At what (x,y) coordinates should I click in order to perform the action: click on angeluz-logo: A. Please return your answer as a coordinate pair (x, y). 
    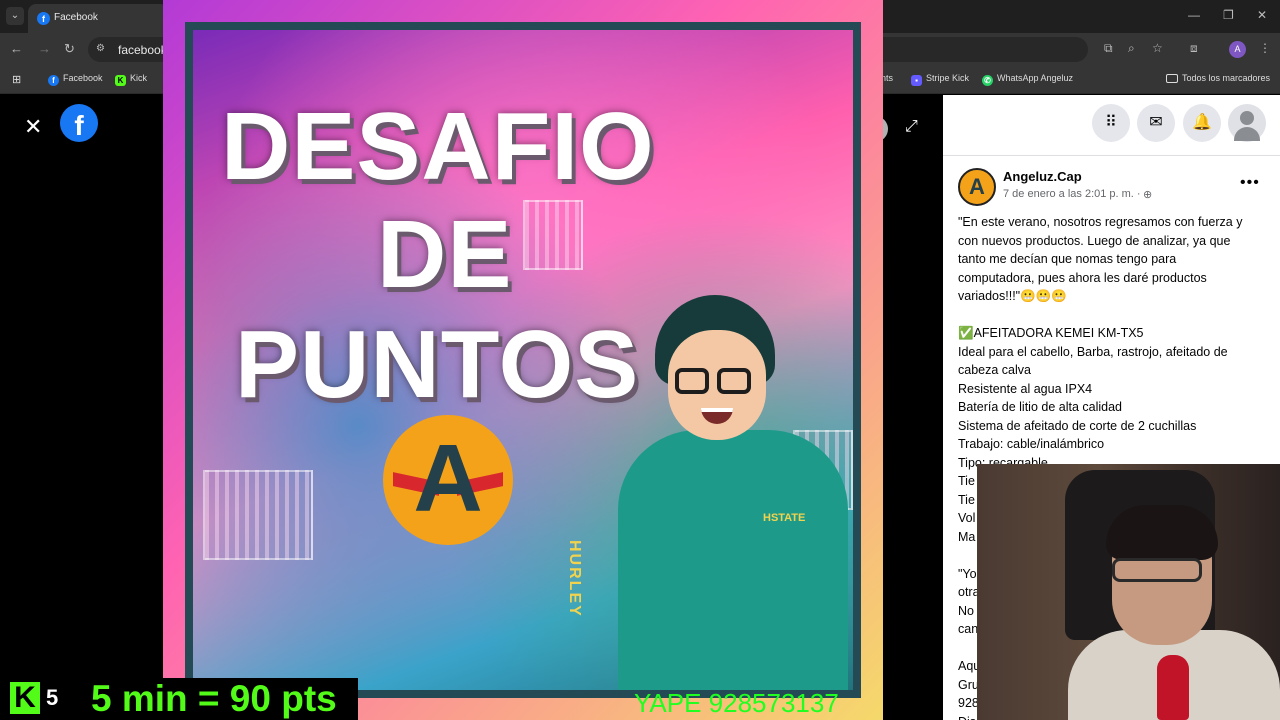
    Looking at the image, I should click on (448, 480).